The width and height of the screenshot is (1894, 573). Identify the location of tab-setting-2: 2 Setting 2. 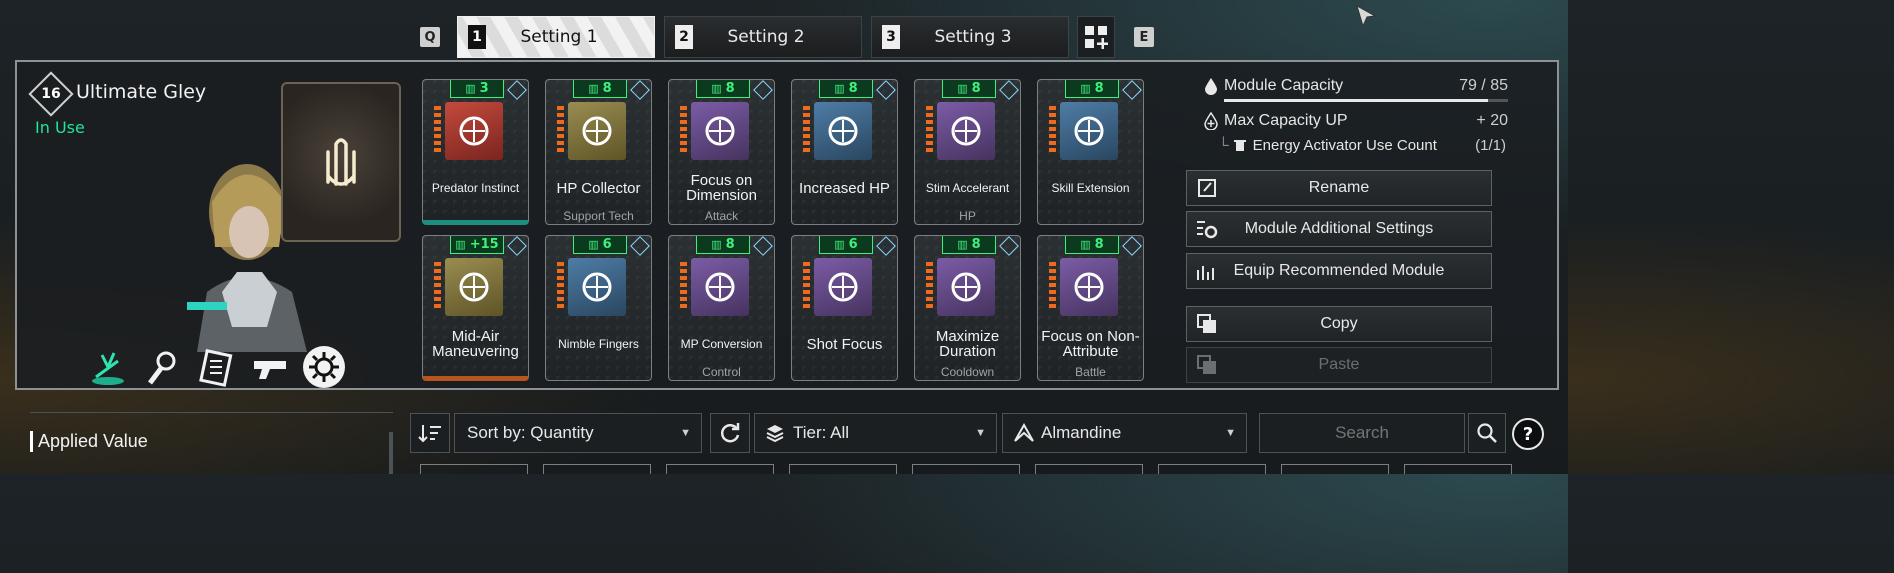
(763, 37).